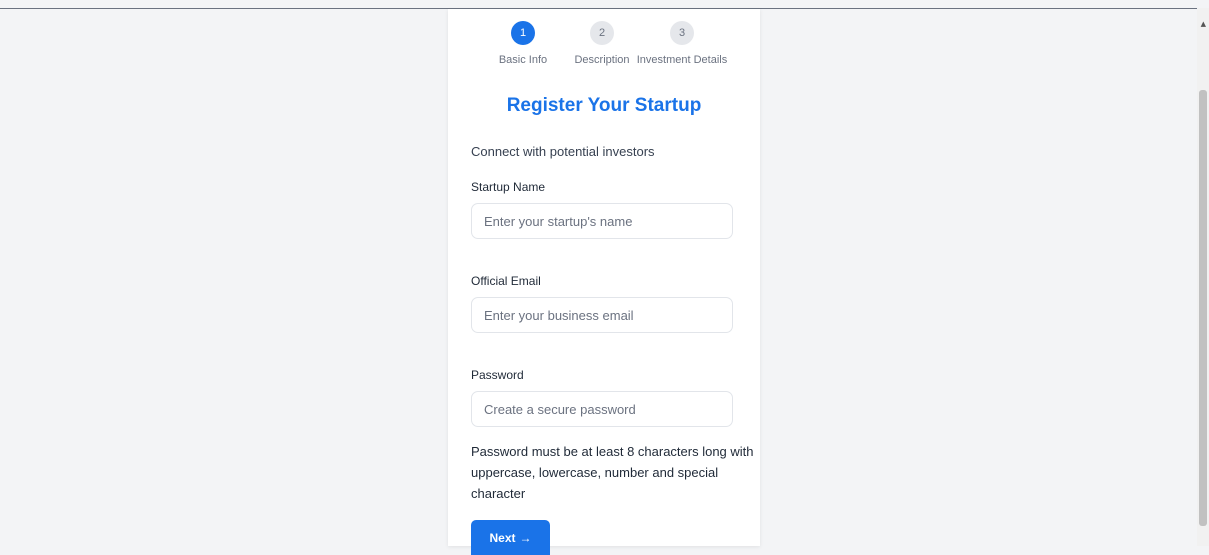 Image resolution: width=1209 pixels, height=555 pixels. What do you see at coordinates (563, 151) in the screenshot?
I see `page-subtitle: Connect with potential investors` at bounding box center [563, 151].